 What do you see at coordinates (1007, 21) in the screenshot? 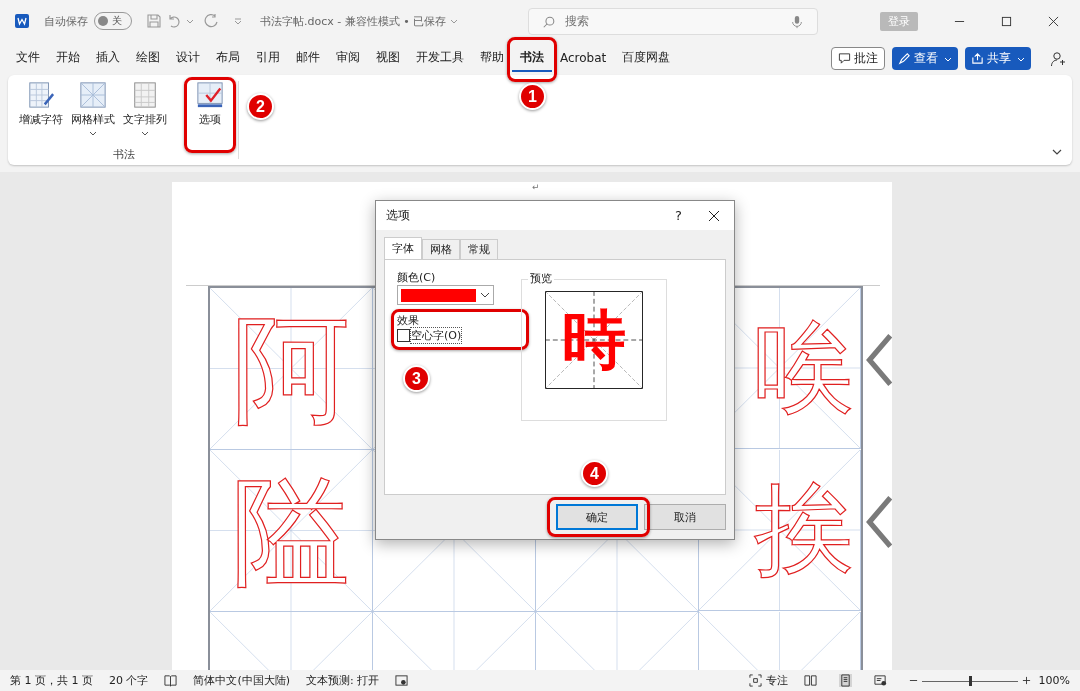
I see `maximize-icon` at bounding box center [1007, 21].